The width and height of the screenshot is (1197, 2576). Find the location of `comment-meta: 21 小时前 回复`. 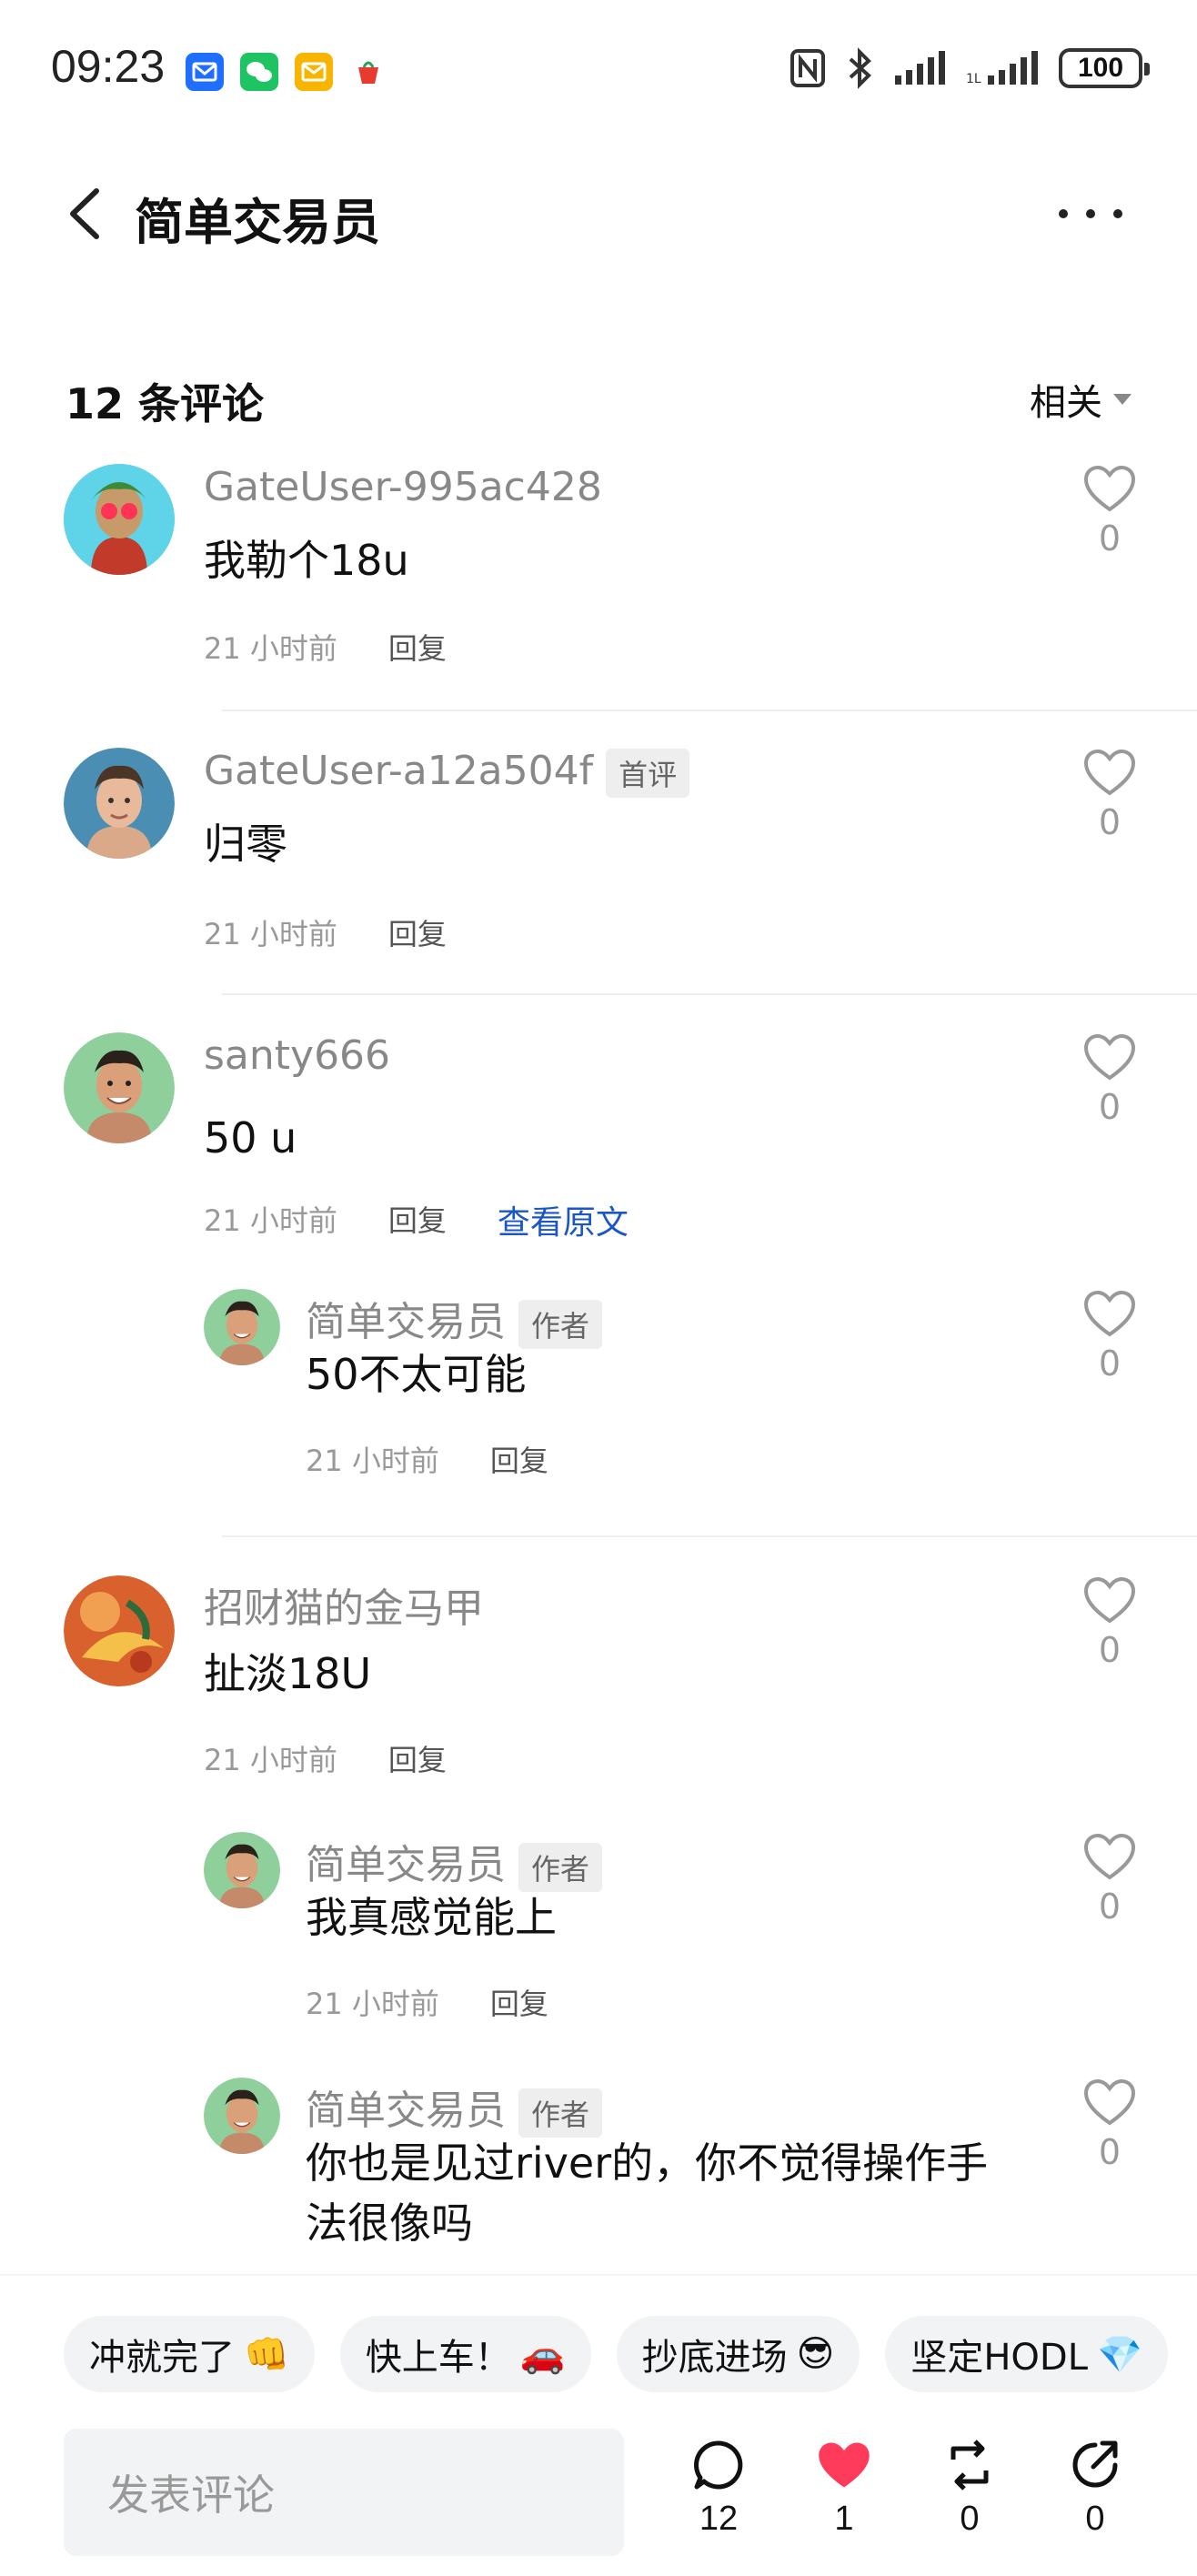

comment-meta: 21 小时前 回复 is located at coordinates (325, 647).